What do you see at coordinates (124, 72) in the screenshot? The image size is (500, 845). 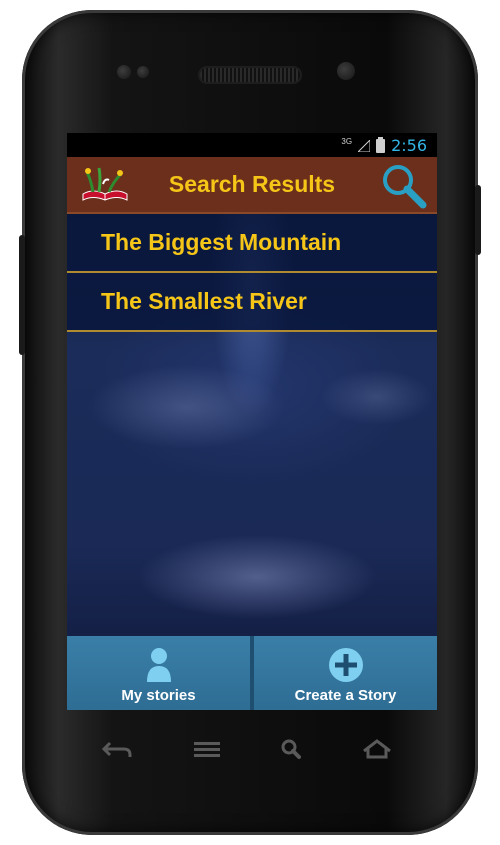 I see `proximity-sensor` at bounding box center [124, 72].